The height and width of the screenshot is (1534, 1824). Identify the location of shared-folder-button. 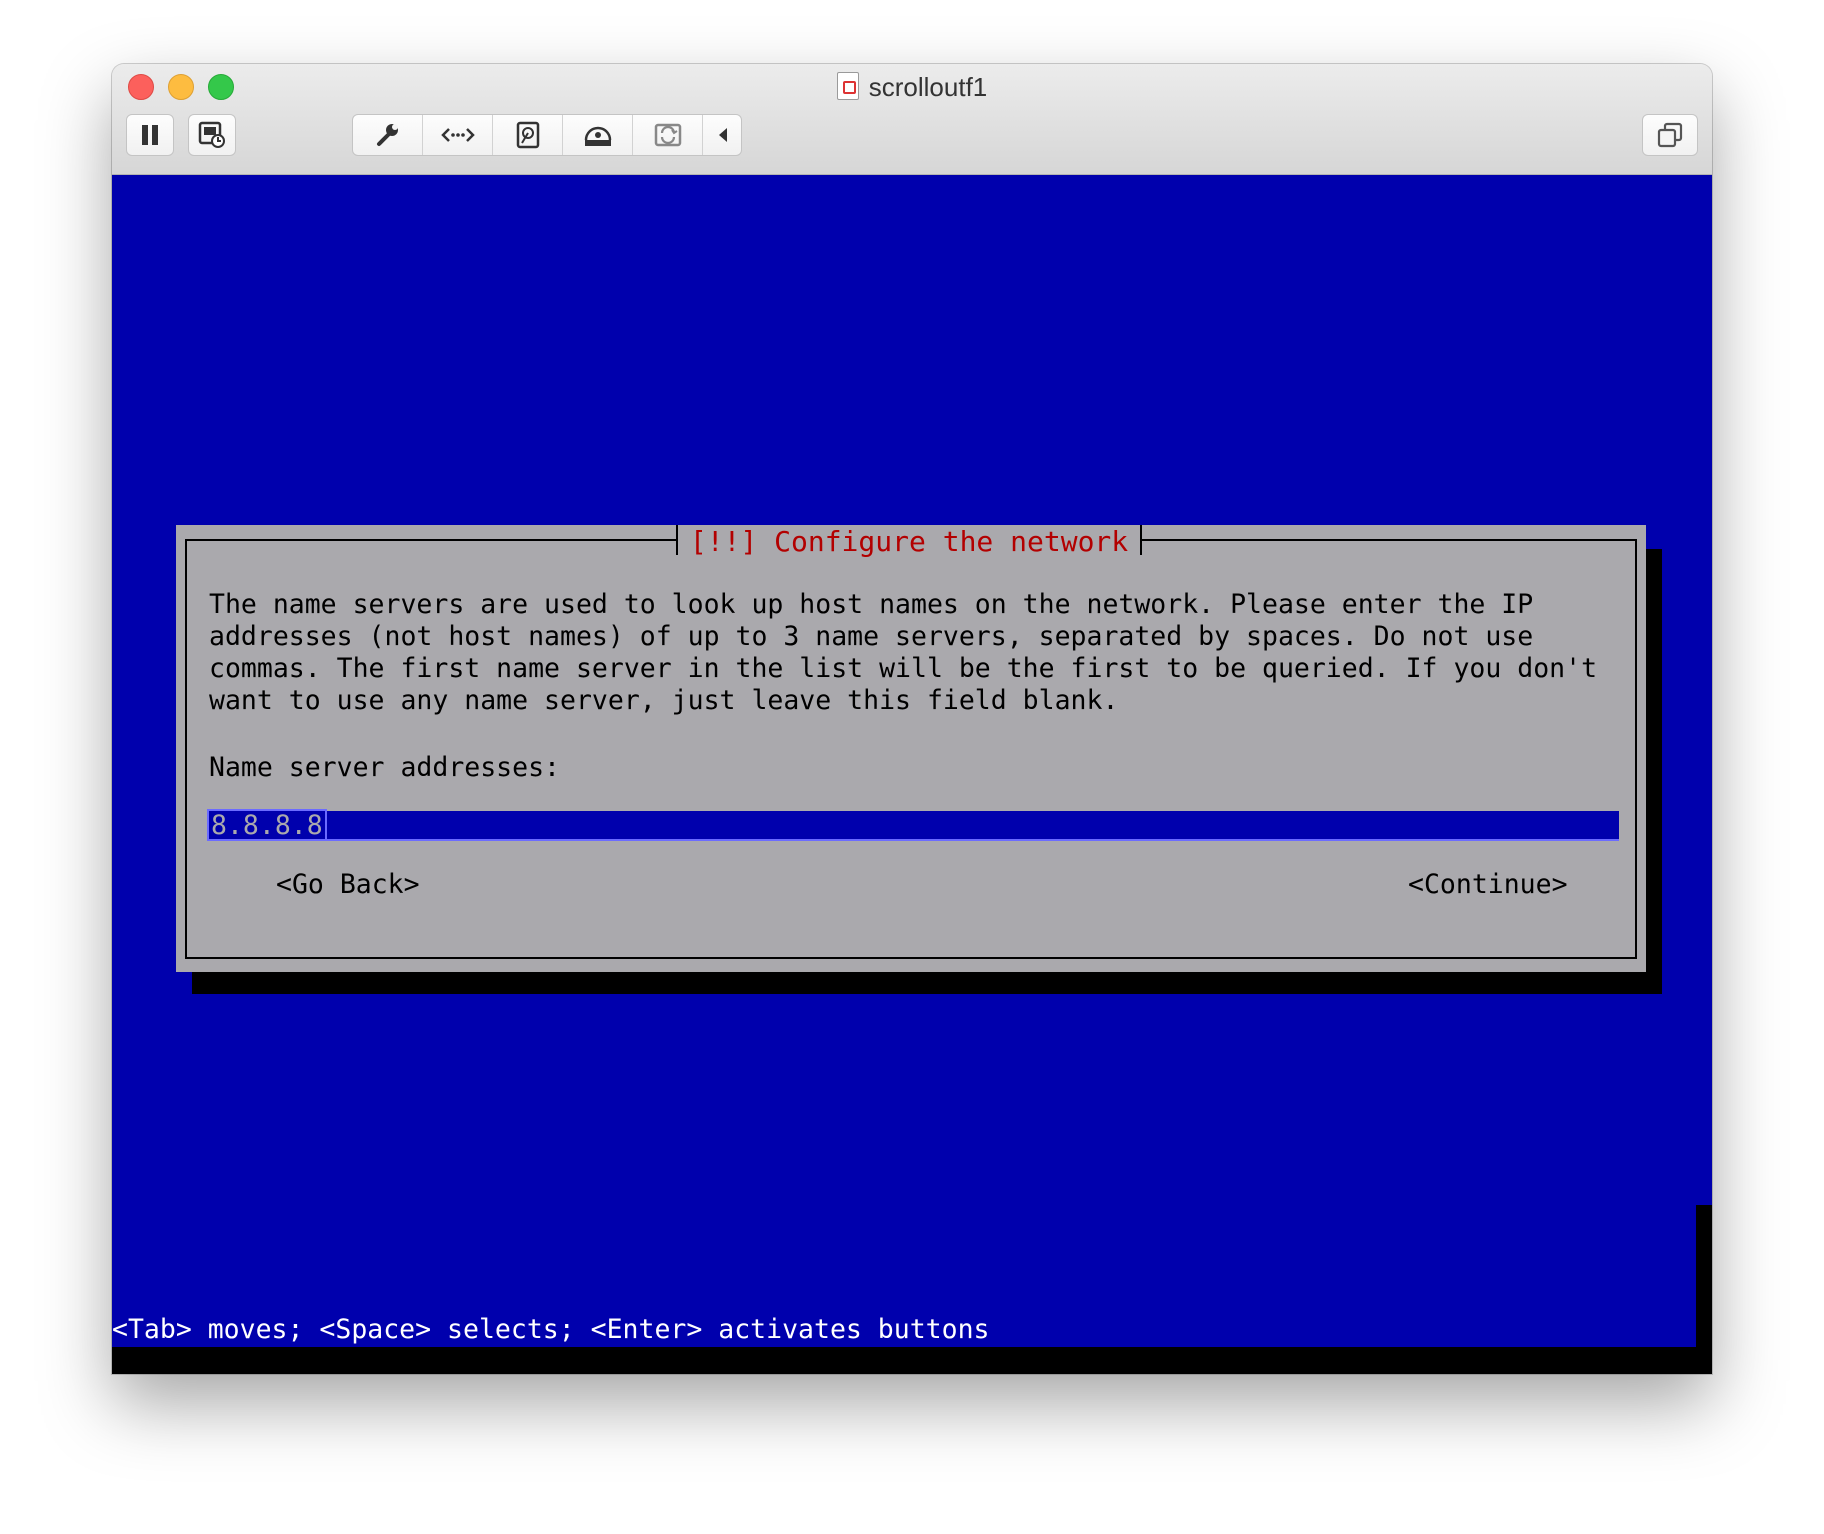
(668, 135).